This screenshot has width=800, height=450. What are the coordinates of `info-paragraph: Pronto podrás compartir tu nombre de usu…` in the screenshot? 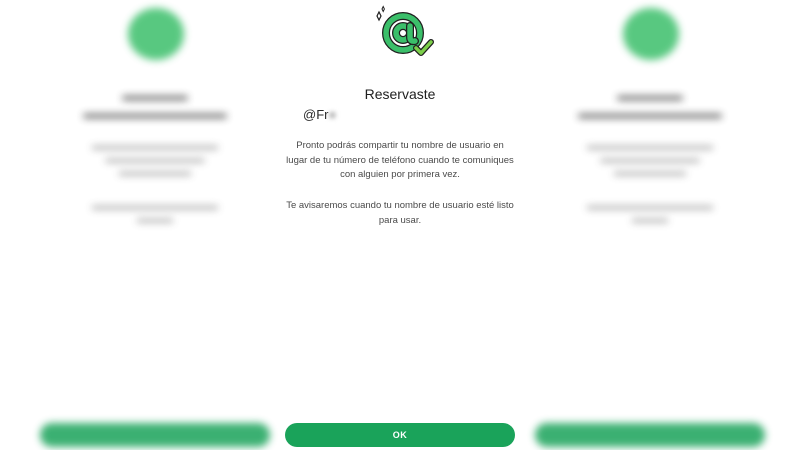 It's located at (400, 160).